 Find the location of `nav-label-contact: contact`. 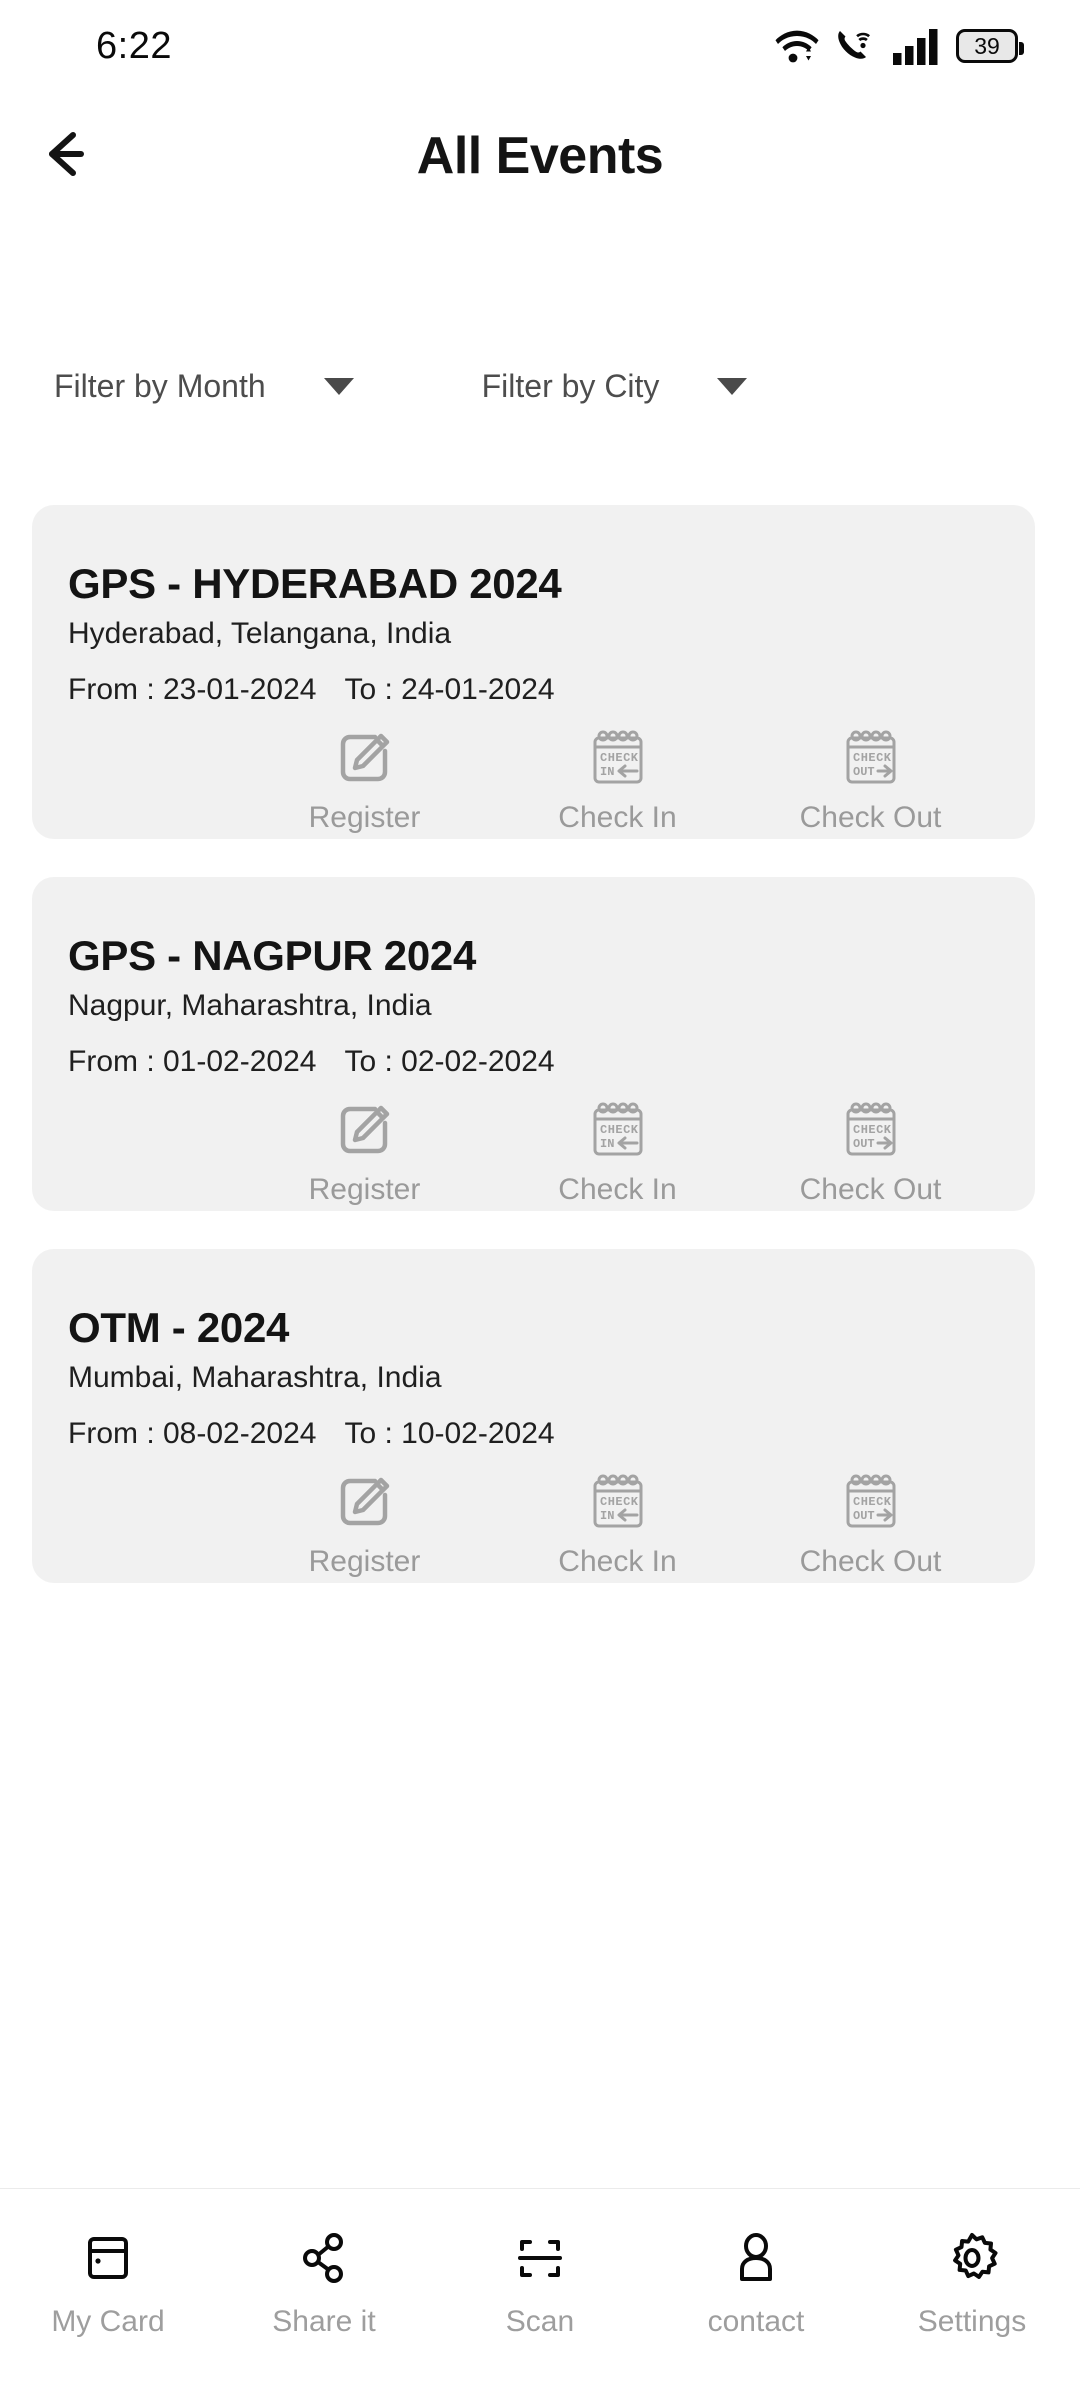

nav-label-contact: contact is located at coordinates (756, 2321).